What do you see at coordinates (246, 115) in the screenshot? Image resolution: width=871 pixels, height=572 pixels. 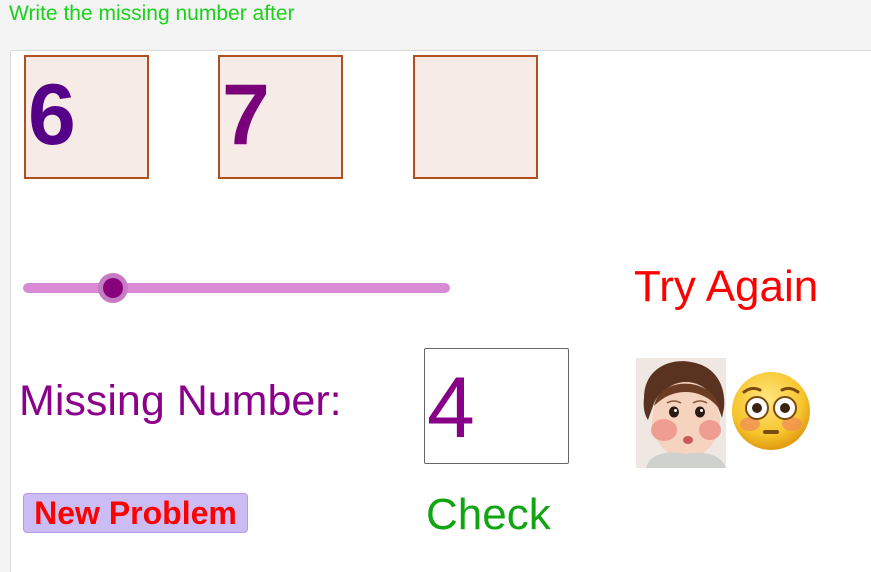 I see `sequence-number-second: 7` at bounding box center [246, 115].